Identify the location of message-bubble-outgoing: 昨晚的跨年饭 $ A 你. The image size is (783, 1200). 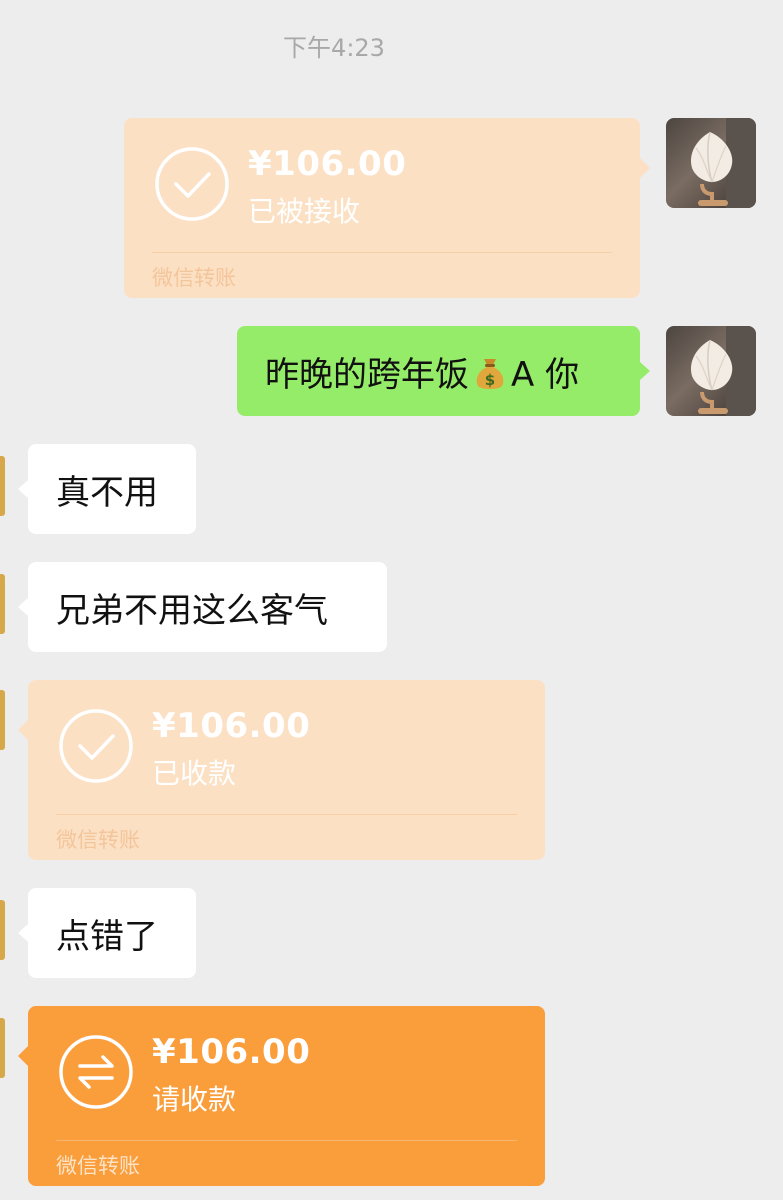
(443, 371).